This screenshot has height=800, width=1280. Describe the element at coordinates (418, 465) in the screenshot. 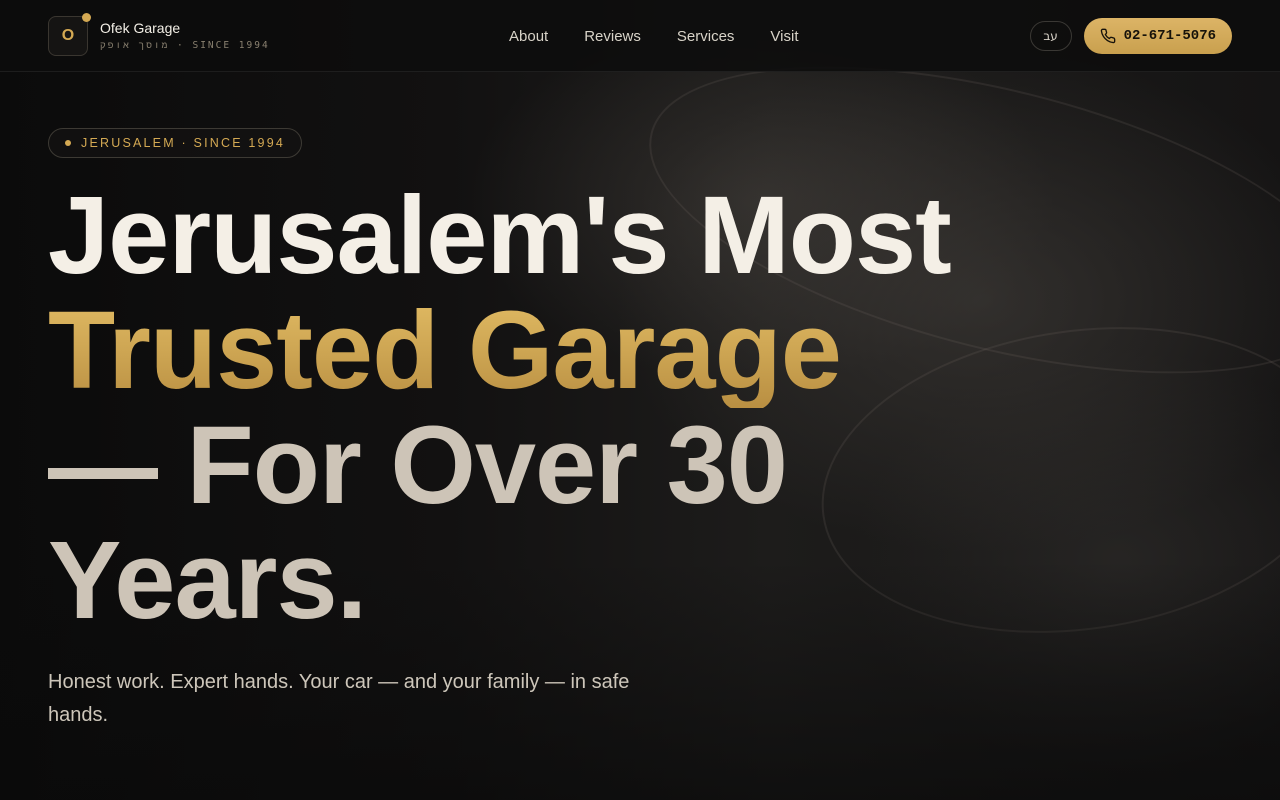

I see `headline-line-3: — For Over 30` at that location.